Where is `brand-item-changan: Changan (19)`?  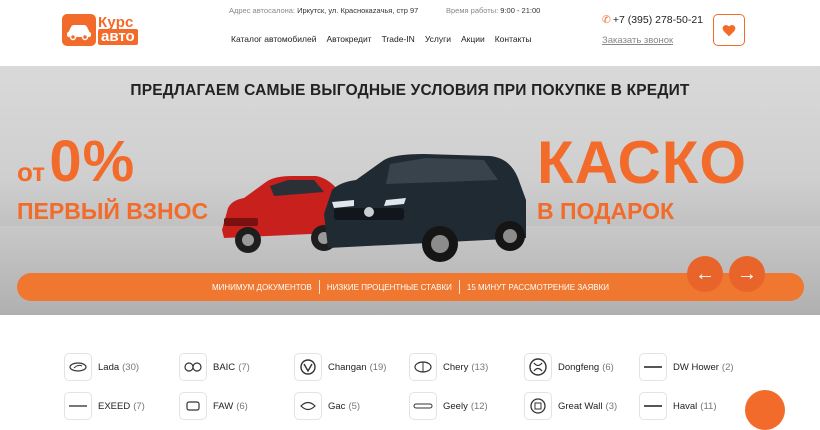 brand-item-changan: Changan (19) is located at coordinates (340, 367).